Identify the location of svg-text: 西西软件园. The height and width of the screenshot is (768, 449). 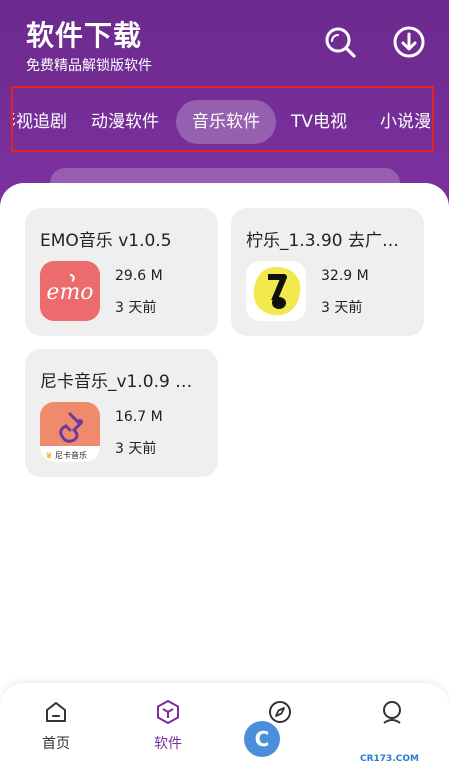
(345, 740).